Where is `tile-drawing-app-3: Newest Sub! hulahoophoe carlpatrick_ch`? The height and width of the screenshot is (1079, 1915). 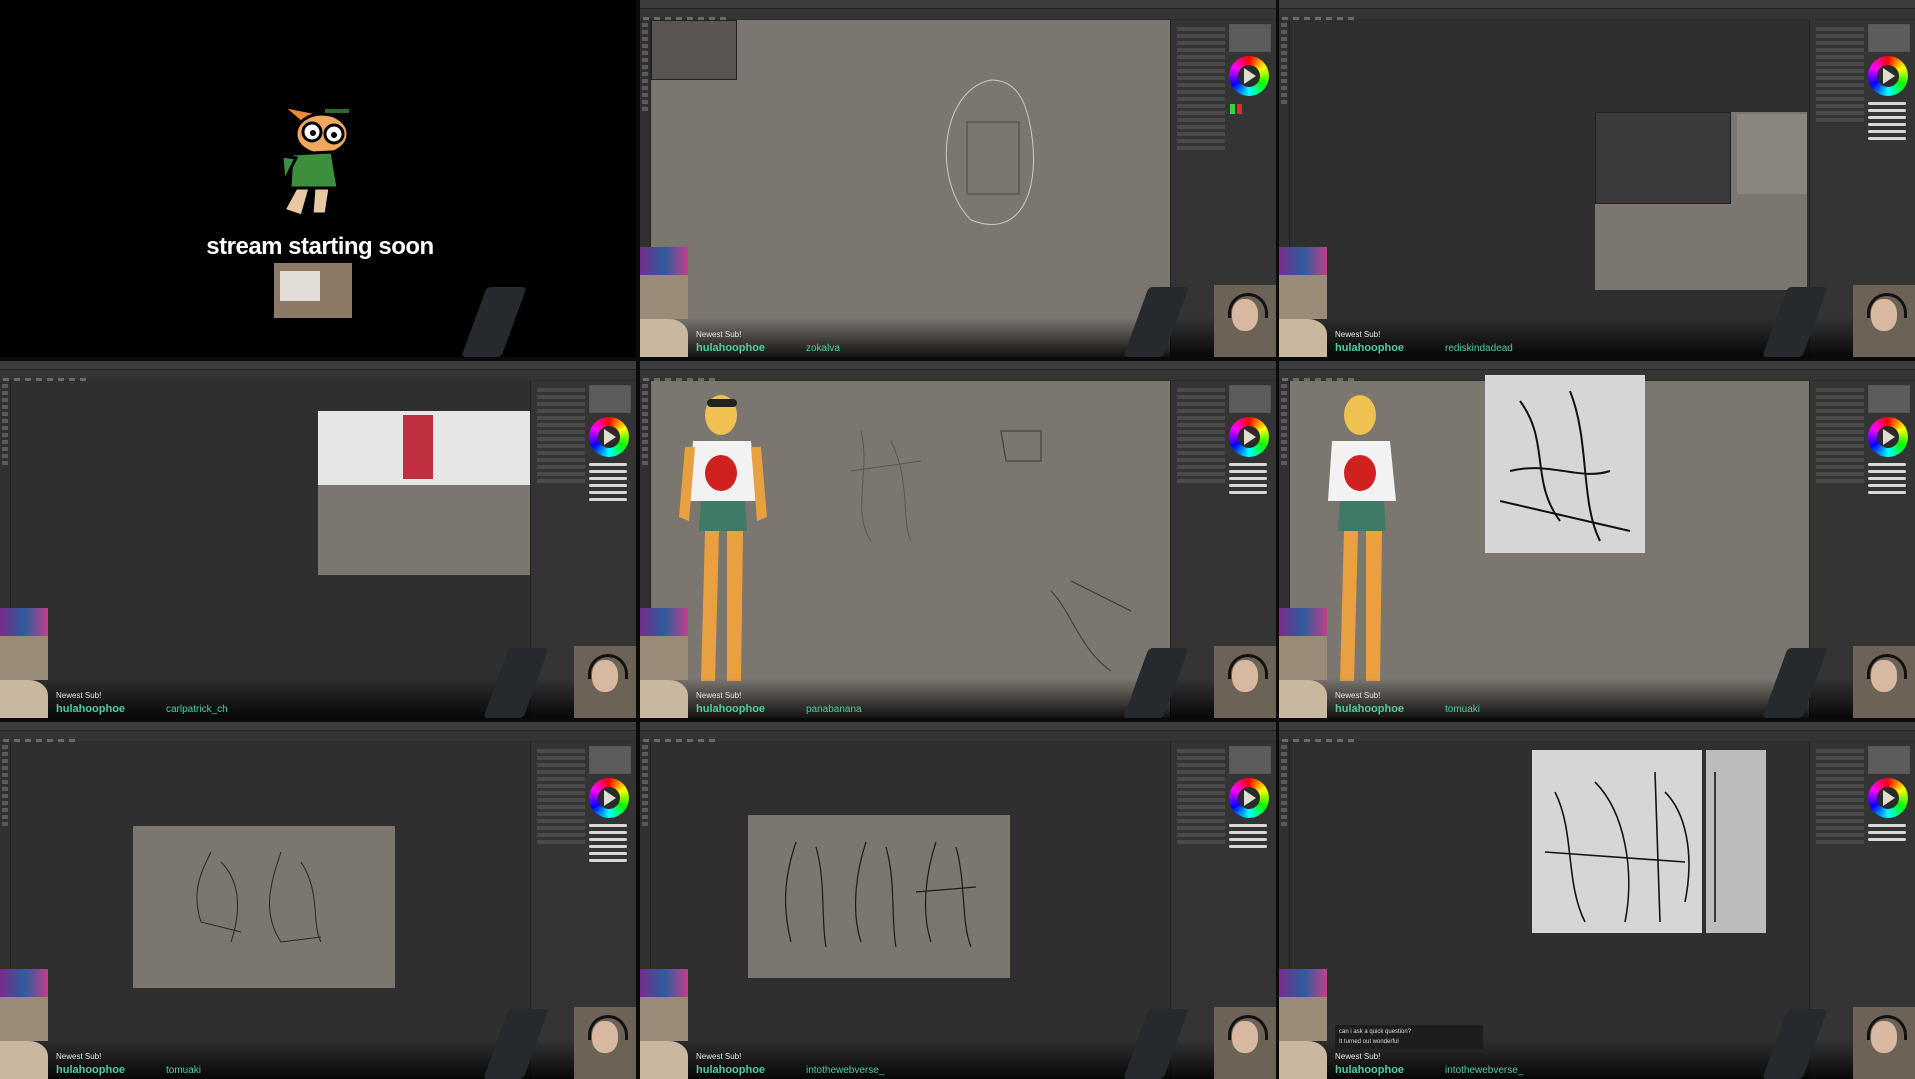 tile-drawing-app-3: Newest Sub! hulahoophoe carlpatrick_ch is located at coordinates (318, 539).